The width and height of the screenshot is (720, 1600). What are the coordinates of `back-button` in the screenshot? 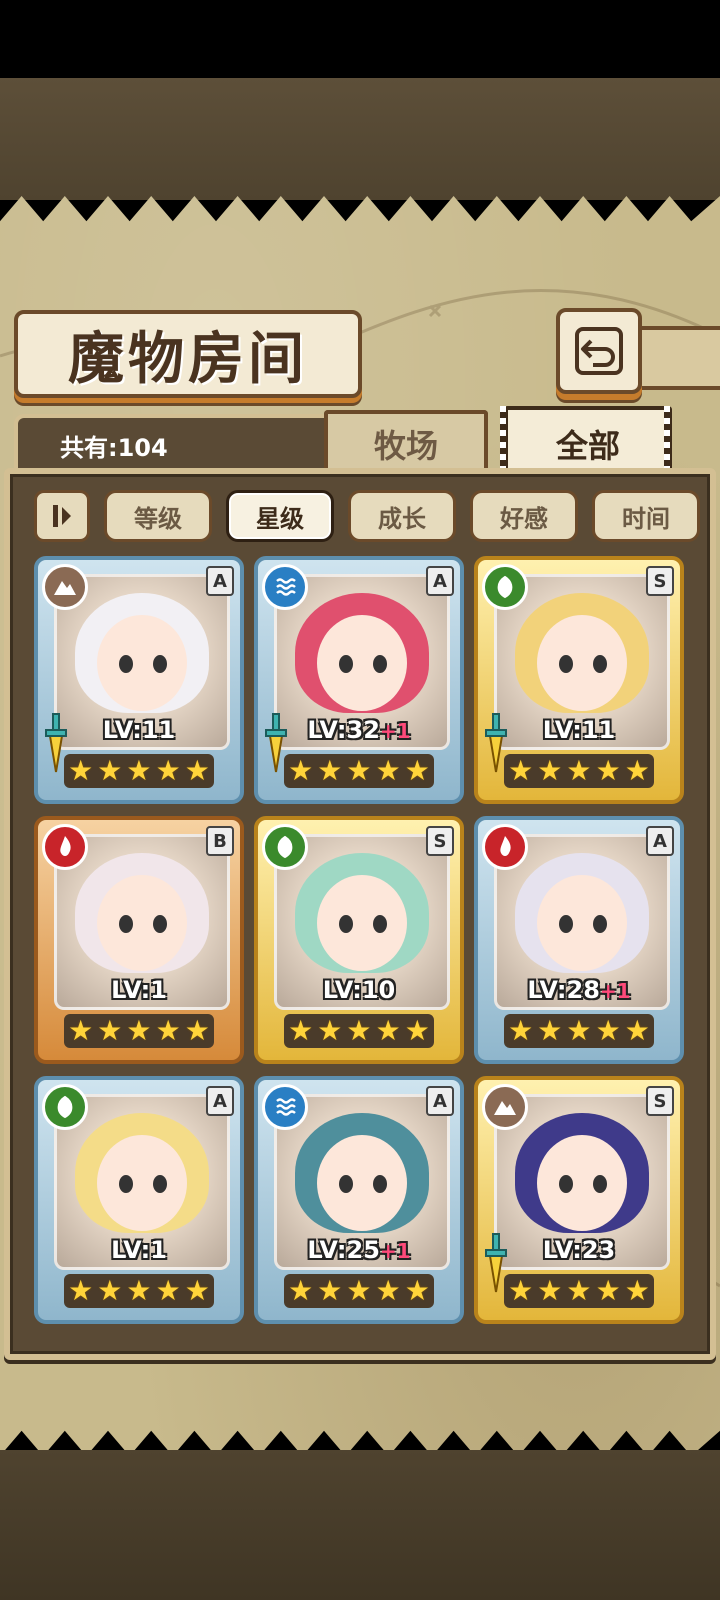 It's located at (599, 351).